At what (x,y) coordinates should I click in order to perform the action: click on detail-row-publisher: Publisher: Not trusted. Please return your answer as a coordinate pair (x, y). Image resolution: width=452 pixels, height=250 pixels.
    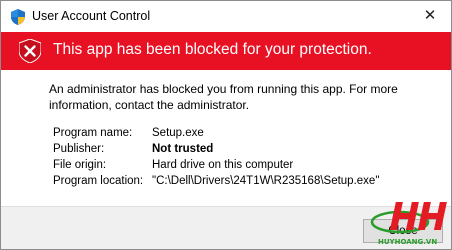
    Looking at the image, I should click on (216, 149).